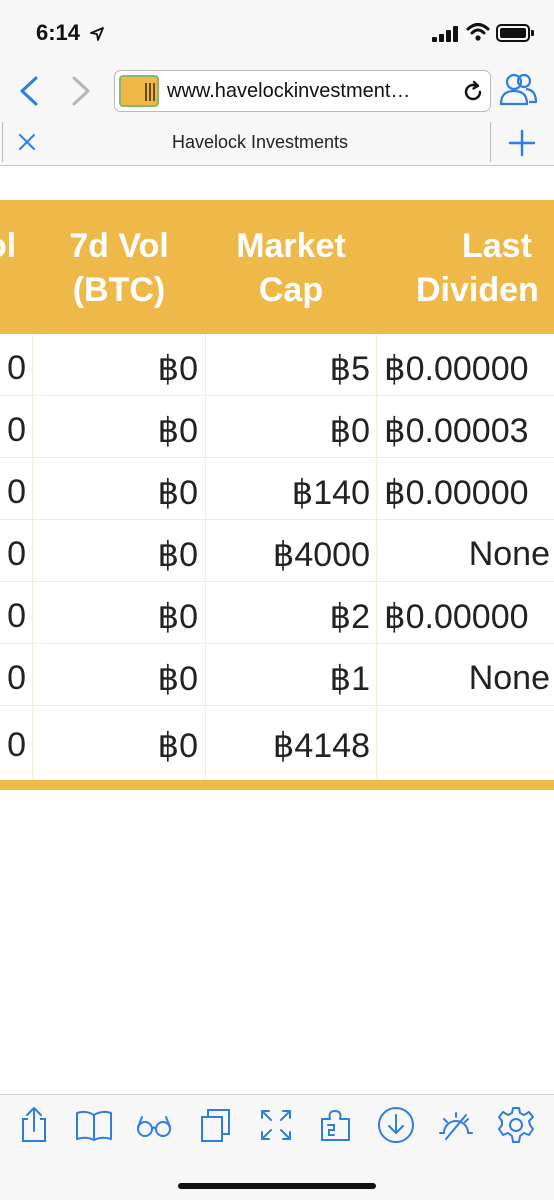 The width and height of the screenshot is (554, 1200). Describe the element at coordinates (277, 365) in the screenshot. I see `table-row: 0 ฿0 ฿5 ฿0.00000` at that location.